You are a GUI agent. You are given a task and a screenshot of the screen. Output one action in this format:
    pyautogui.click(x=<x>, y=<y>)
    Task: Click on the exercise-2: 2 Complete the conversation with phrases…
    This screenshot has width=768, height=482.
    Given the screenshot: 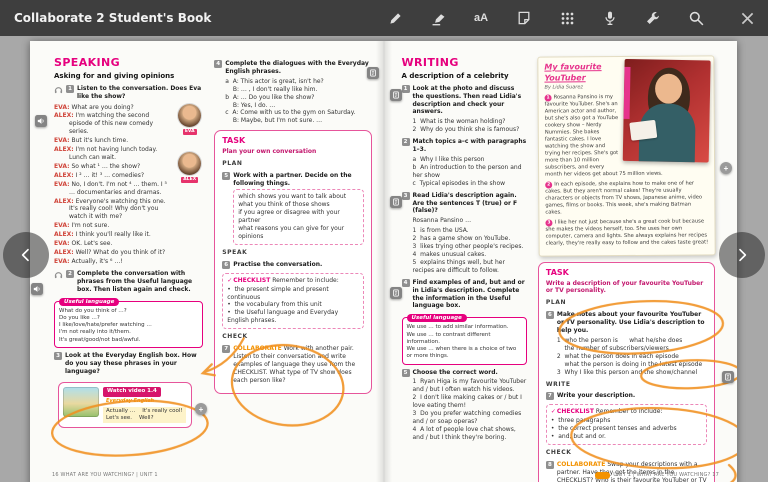 What is the action you would take?
    pyautogui.click(x=128, y=281)
    